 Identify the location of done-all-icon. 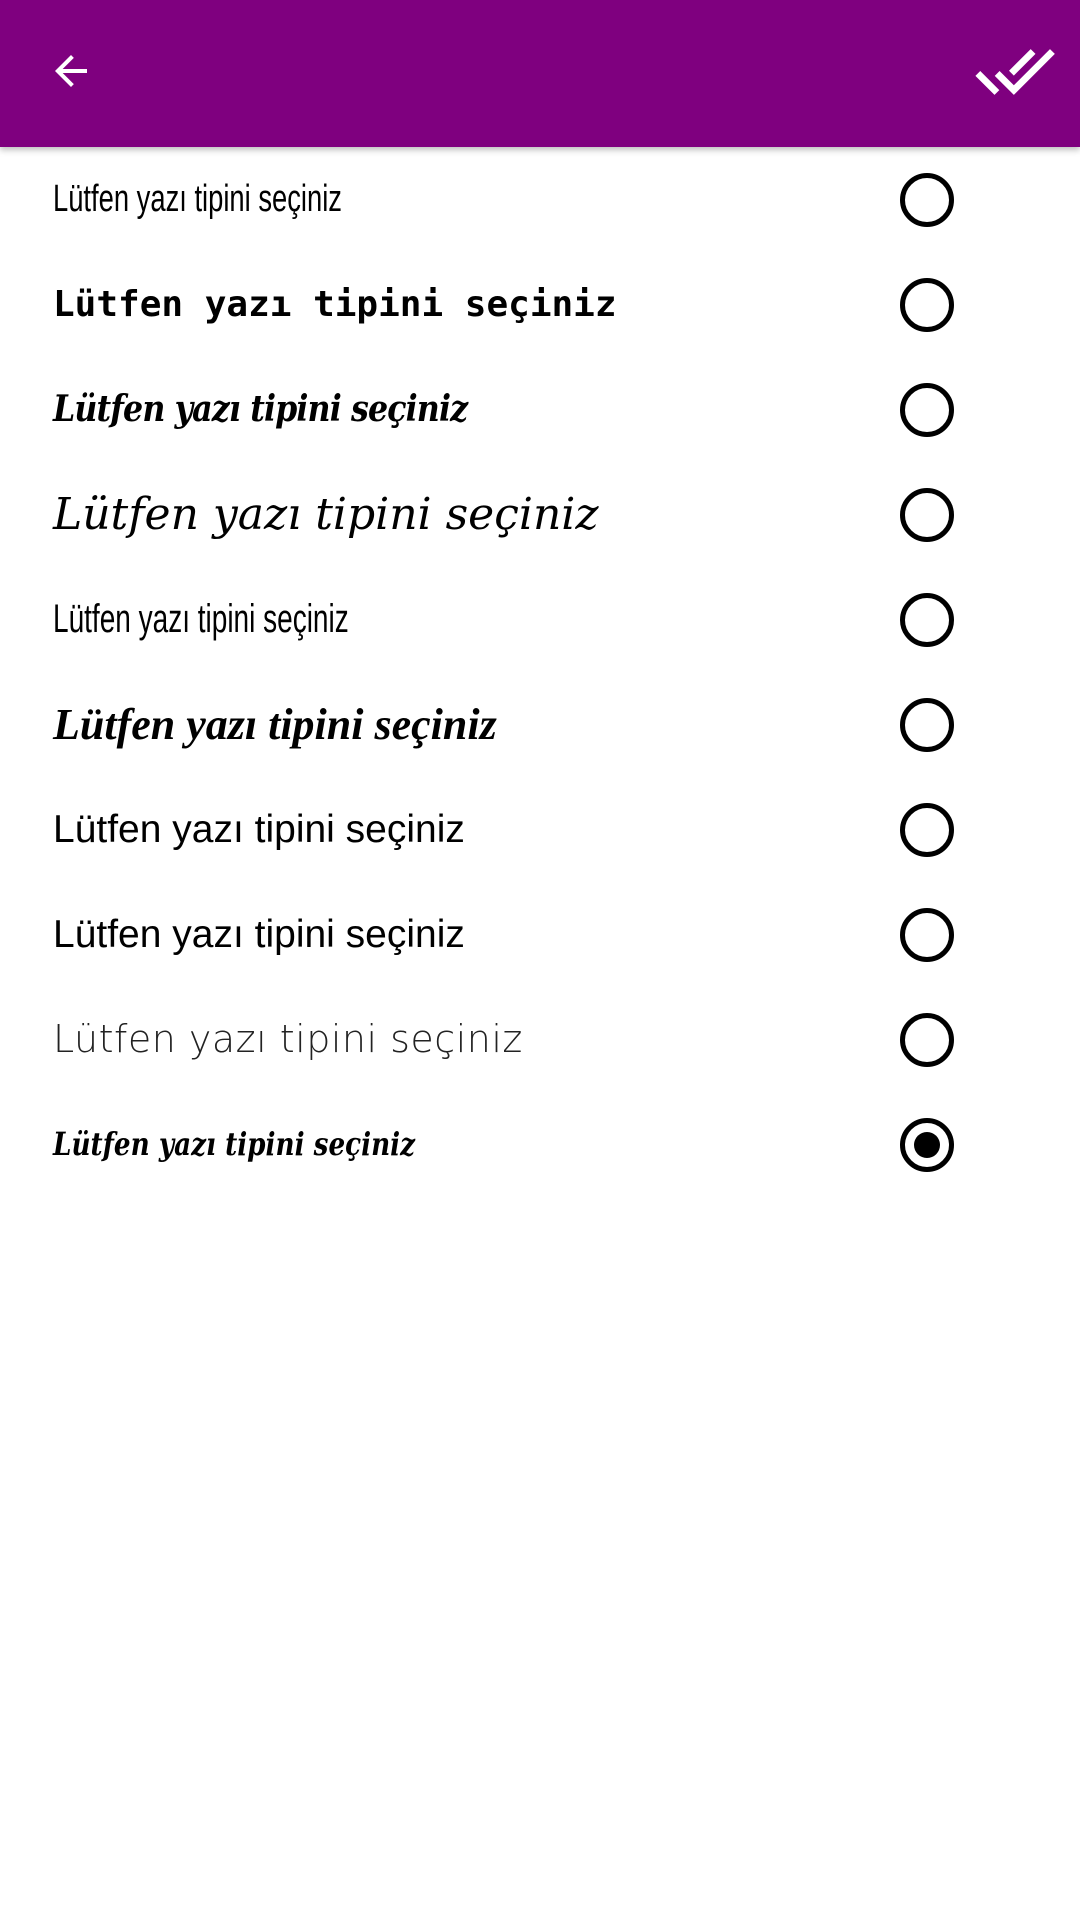
(1015, 73).